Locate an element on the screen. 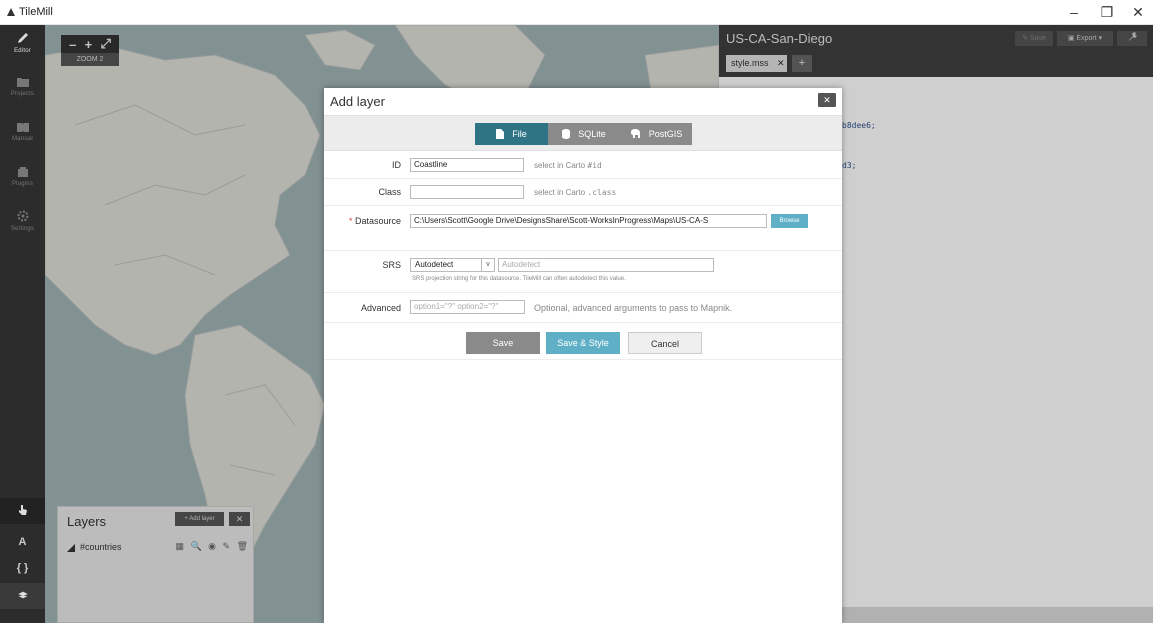 Image resolution: width=1153 pixels, height=623 pixels. database-icon is located at coordinates (566, 134).